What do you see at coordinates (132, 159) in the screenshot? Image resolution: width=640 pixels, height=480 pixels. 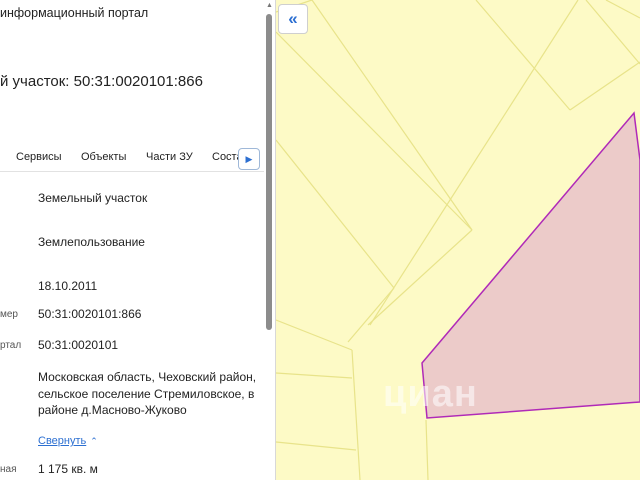 I see `tab-bar: Сервисы Объекты Части ЗУ Соста` at bounding box center [132, 159].